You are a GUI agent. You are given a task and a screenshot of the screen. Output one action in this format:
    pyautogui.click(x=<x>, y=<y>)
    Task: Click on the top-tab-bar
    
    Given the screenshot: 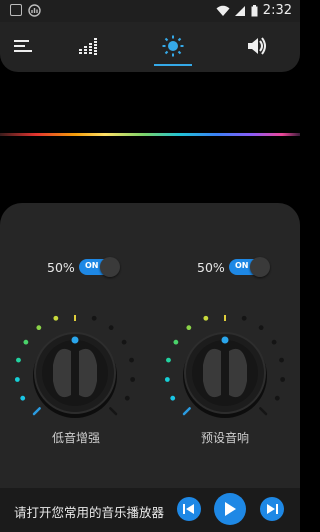 What is the action you would take?
    pyautogui.click(x=150, y=47)
    